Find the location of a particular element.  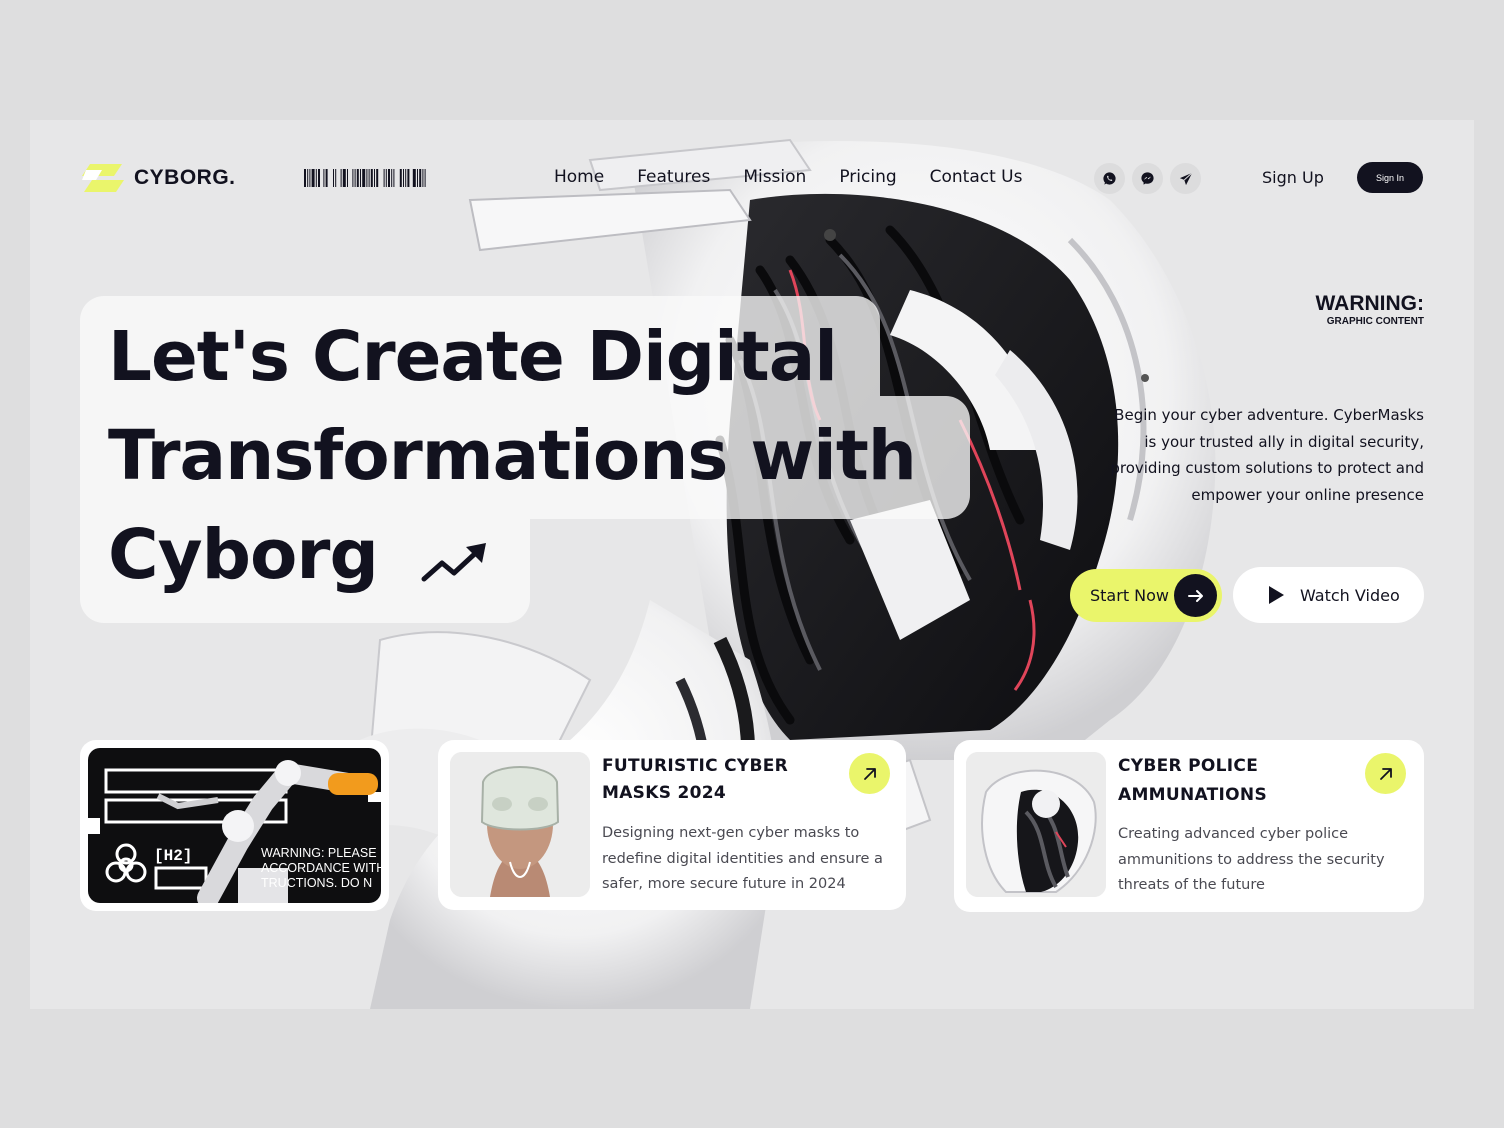

arrow-right-icon is located at coordinates (1195, 595).